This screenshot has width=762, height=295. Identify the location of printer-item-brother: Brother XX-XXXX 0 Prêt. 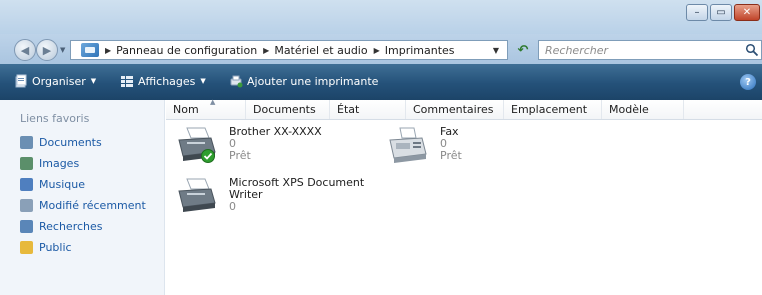
(248, 146).